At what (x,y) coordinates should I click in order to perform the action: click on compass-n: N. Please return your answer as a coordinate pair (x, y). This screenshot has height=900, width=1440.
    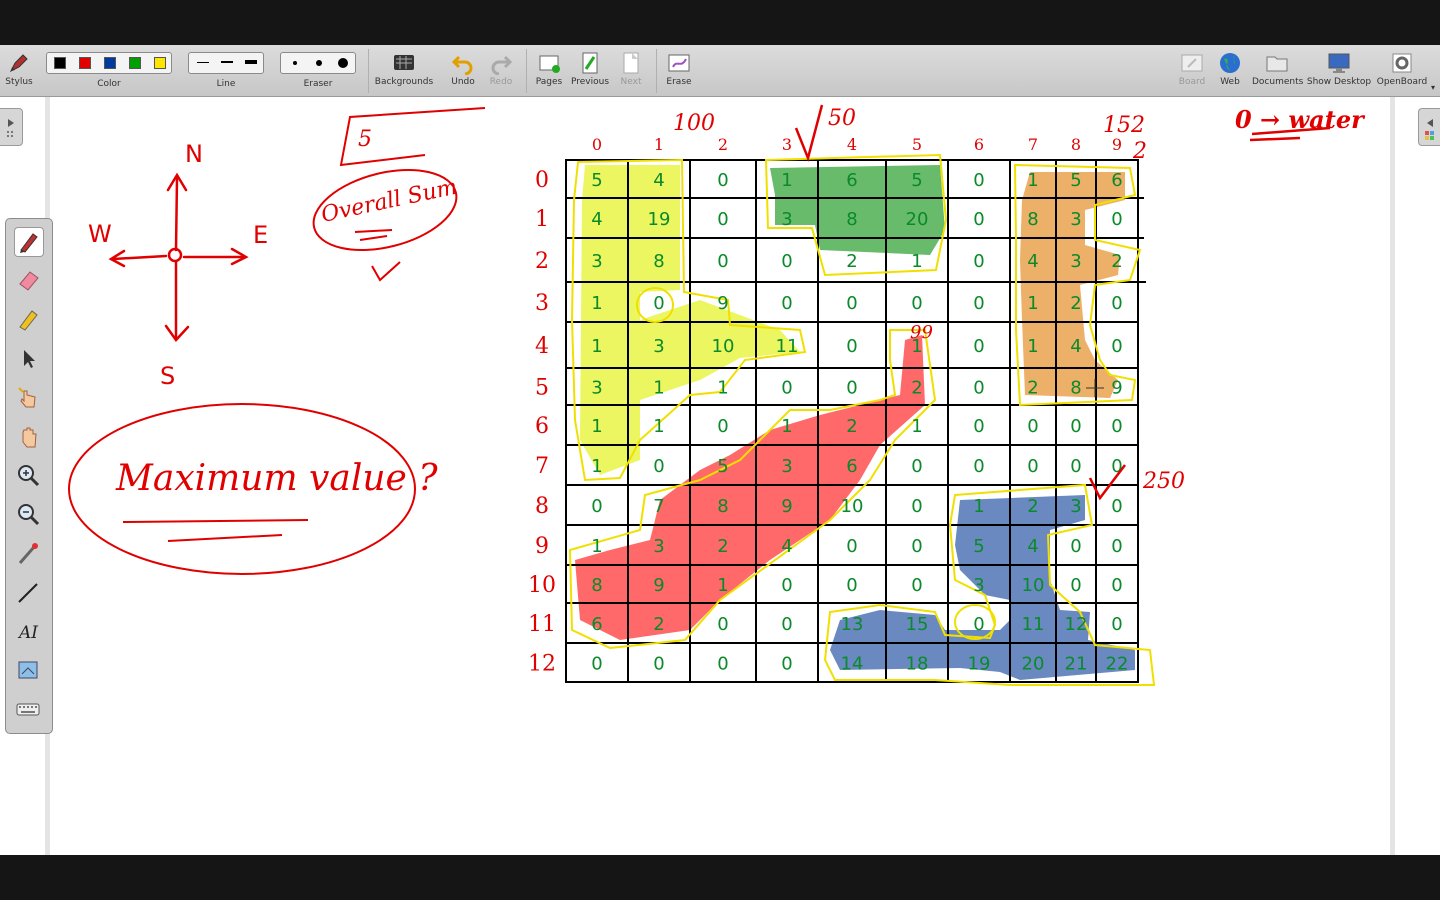
    Looking at the image, I should click on (194, 154).